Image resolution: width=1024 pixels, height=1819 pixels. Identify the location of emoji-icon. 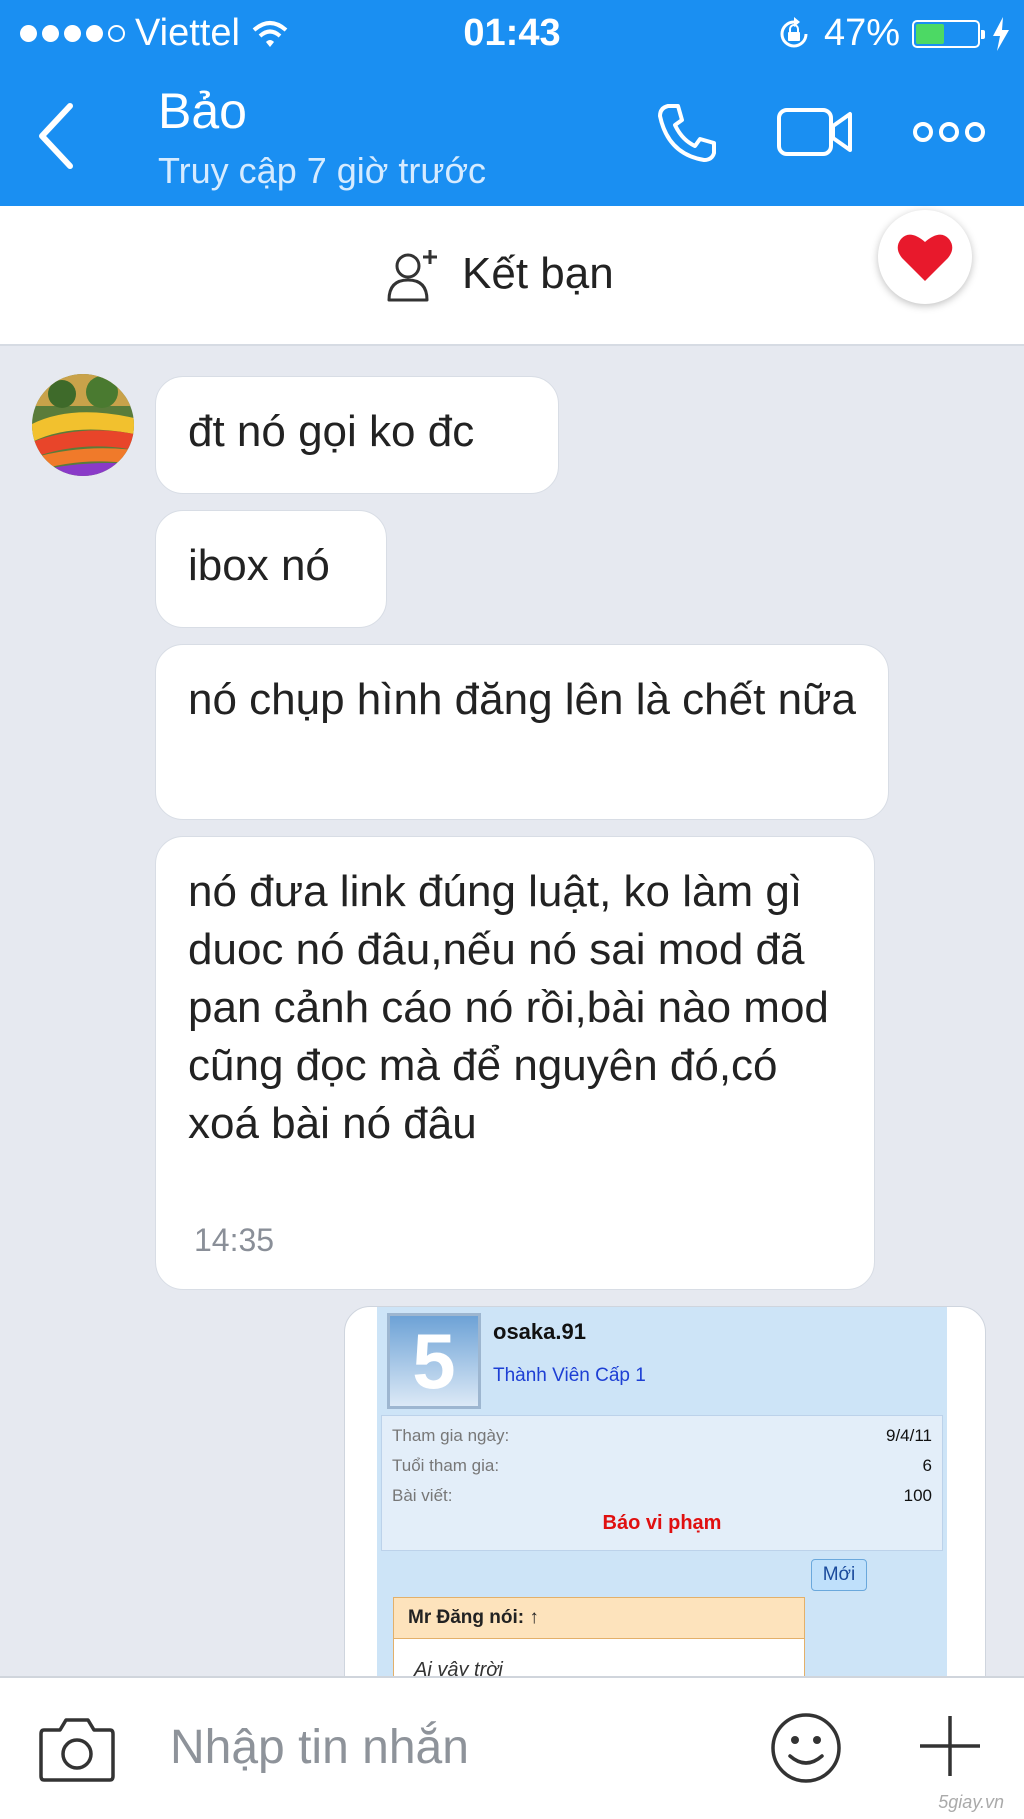
(806, 1748).